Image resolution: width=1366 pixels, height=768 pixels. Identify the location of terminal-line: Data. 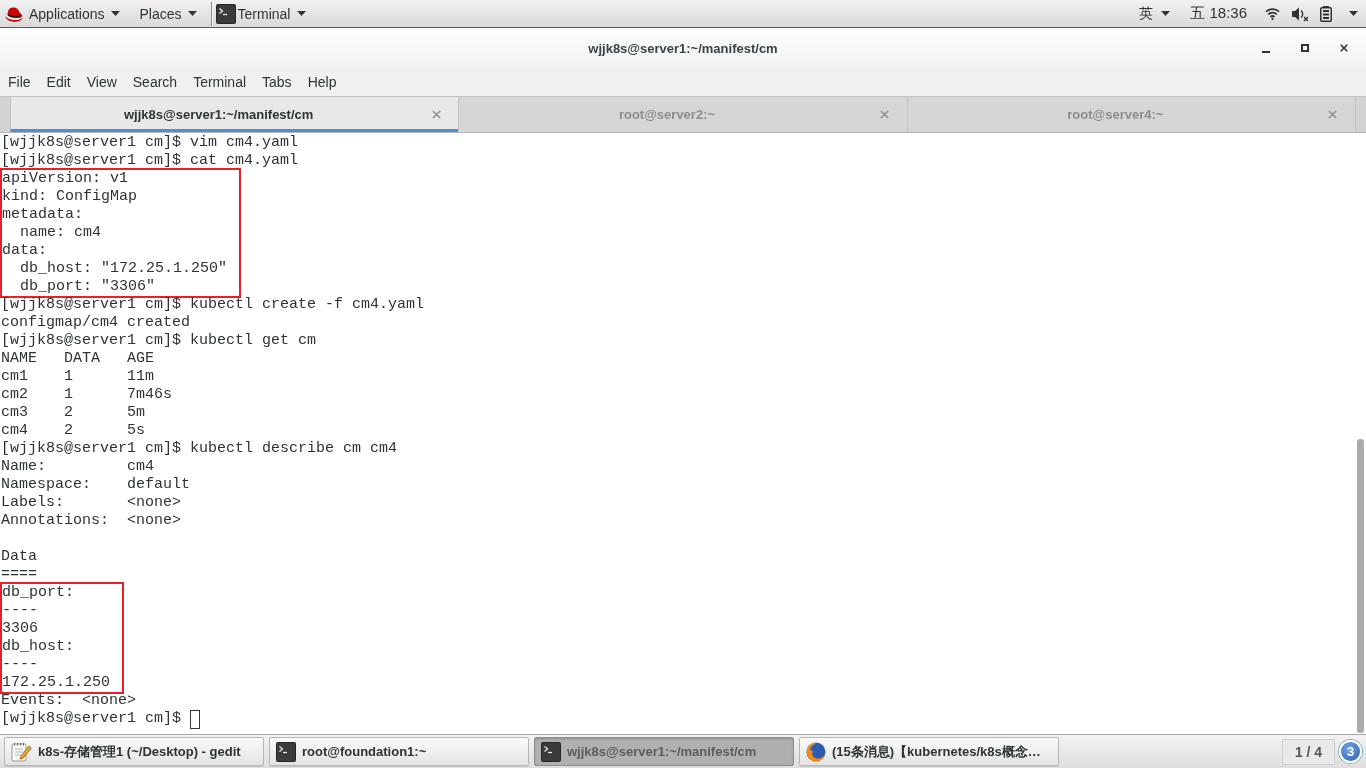
(19, 557).